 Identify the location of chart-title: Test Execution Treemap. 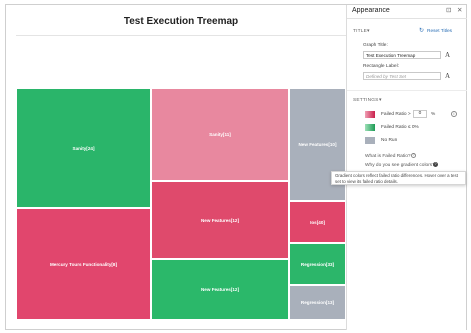
(181, 21).